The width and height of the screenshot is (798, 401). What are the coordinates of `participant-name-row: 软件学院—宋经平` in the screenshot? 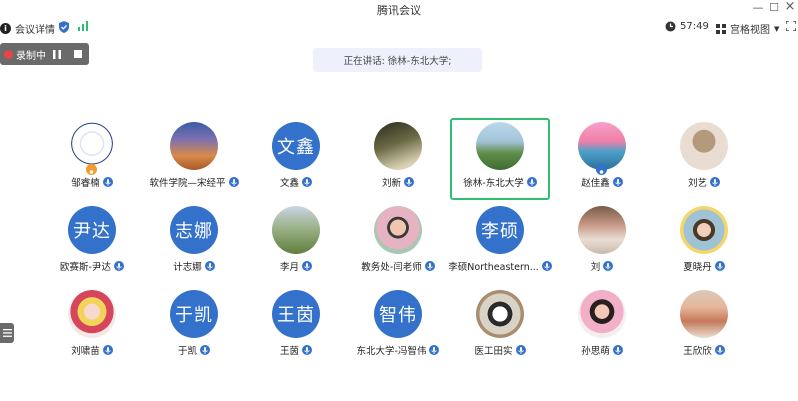 It's located at (194, 182).